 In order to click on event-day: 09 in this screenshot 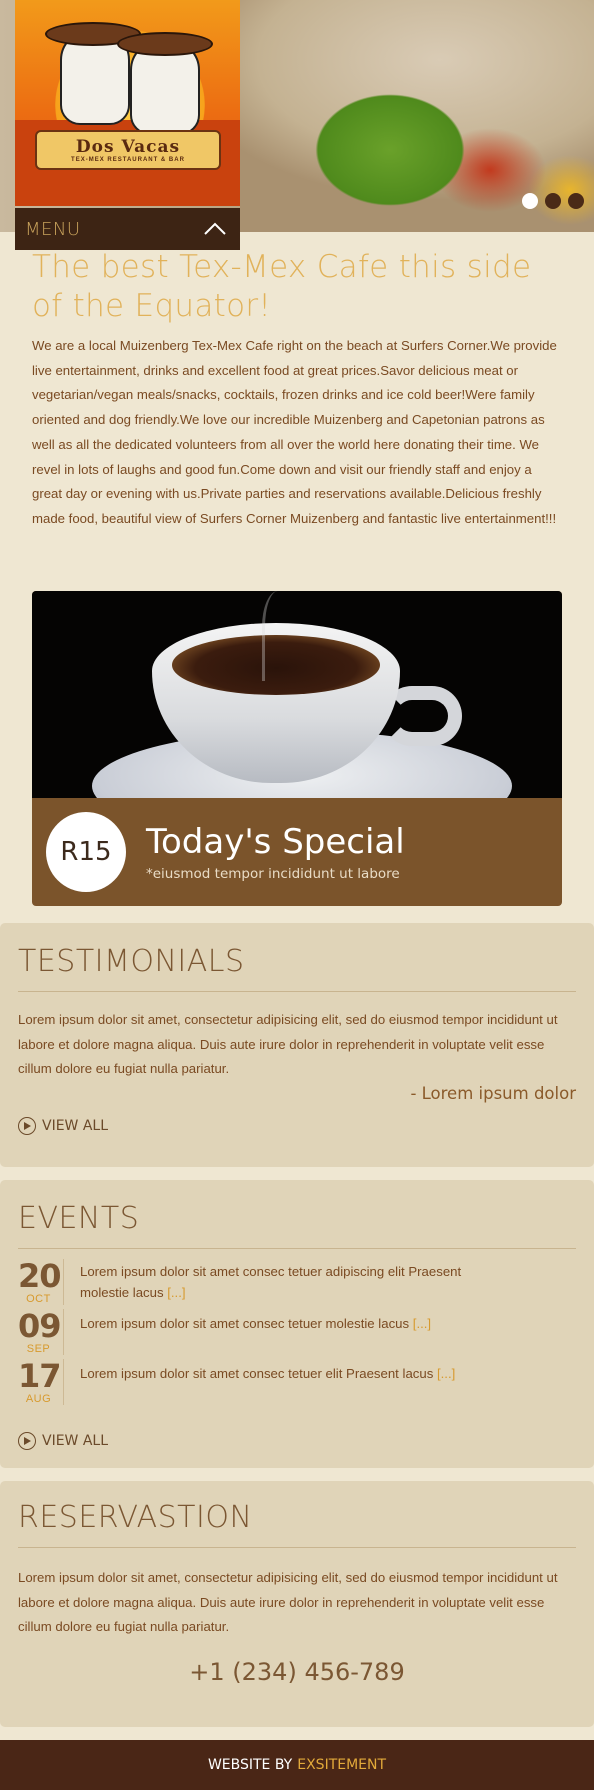, I will do `click(40, 1326)`.